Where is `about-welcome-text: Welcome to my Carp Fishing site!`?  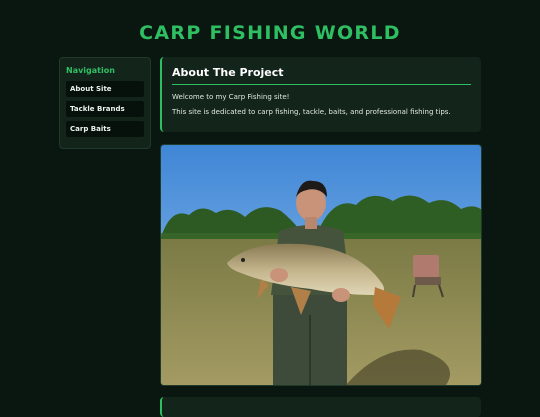 about-welcome-text: Welcome to my Carp Fishing site! is located at coordinates (231, 97).